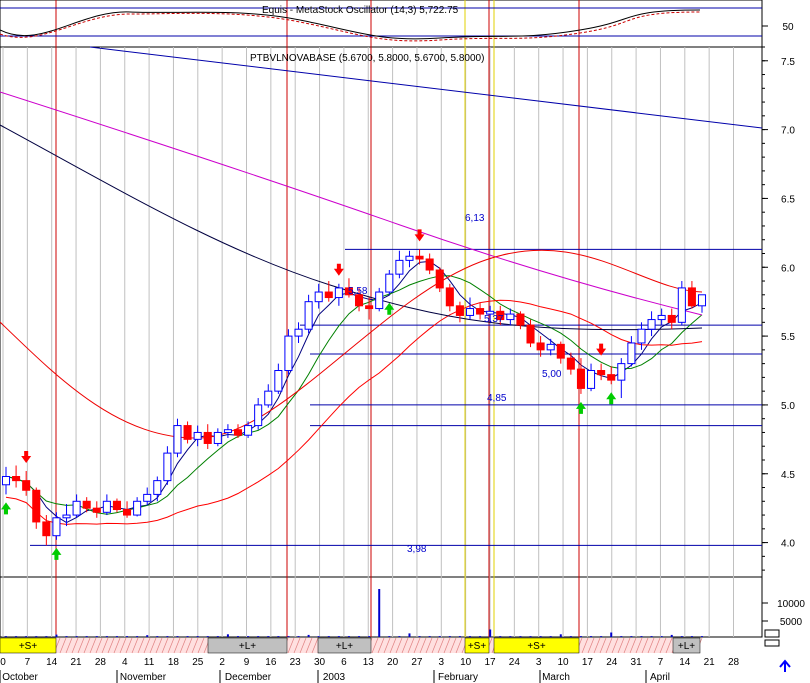 The width and height of the screenshot is (810, 683). I want to click on signal-band: +S+ +L+ +L+ +S+ +S+ +L+, so click(351, 645).